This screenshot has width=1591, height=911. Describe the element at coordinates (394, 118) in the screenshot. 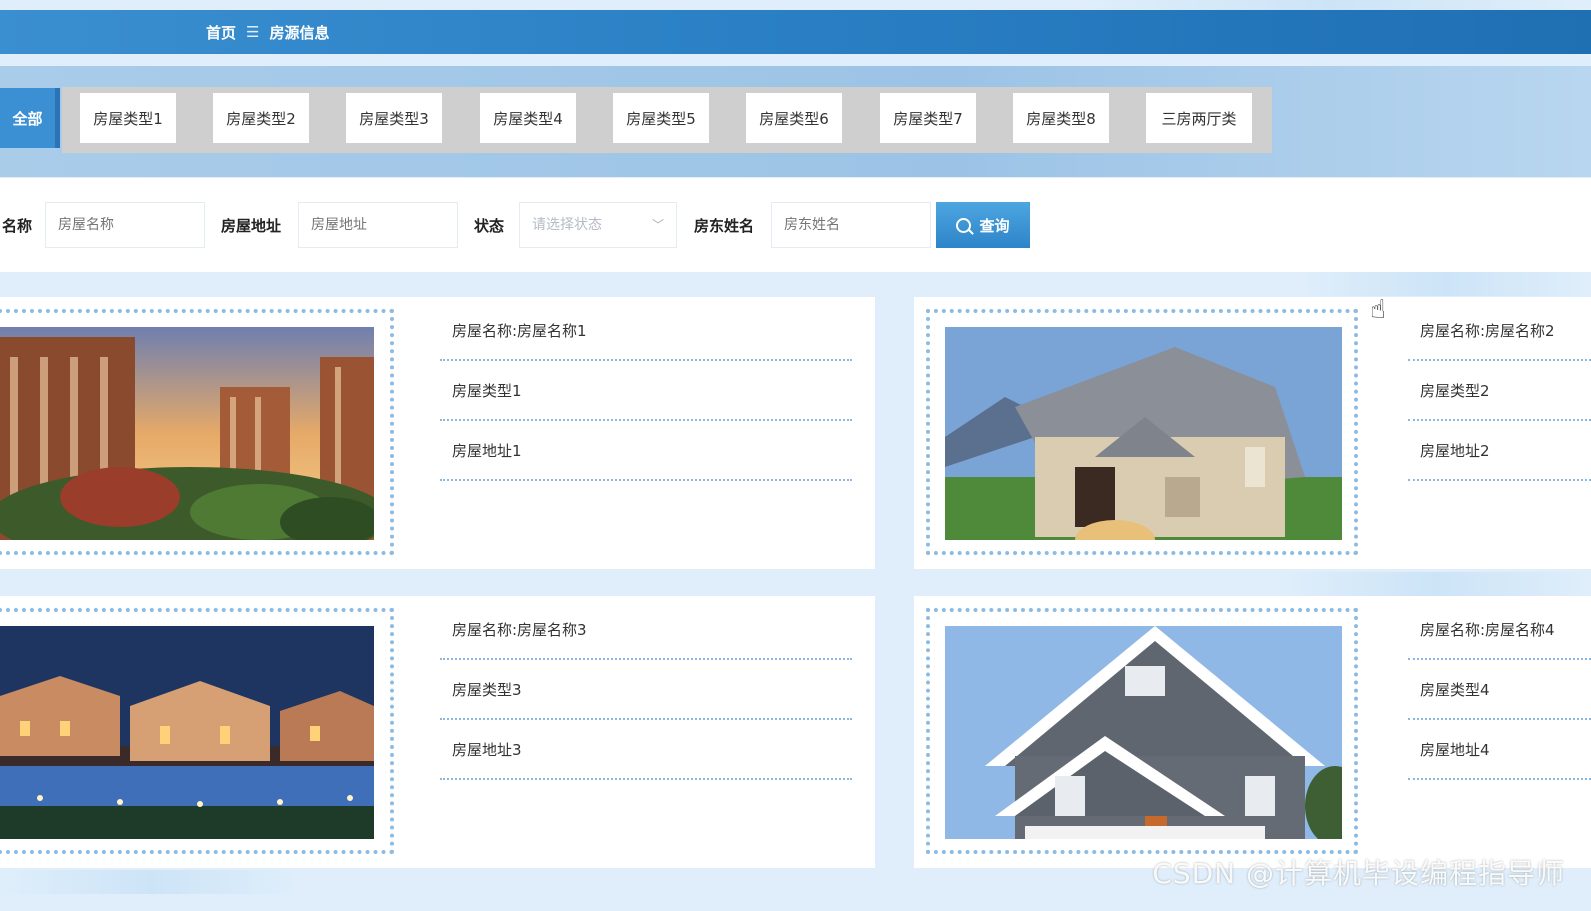

I see `category-tab: 房屋类型3` at that location.